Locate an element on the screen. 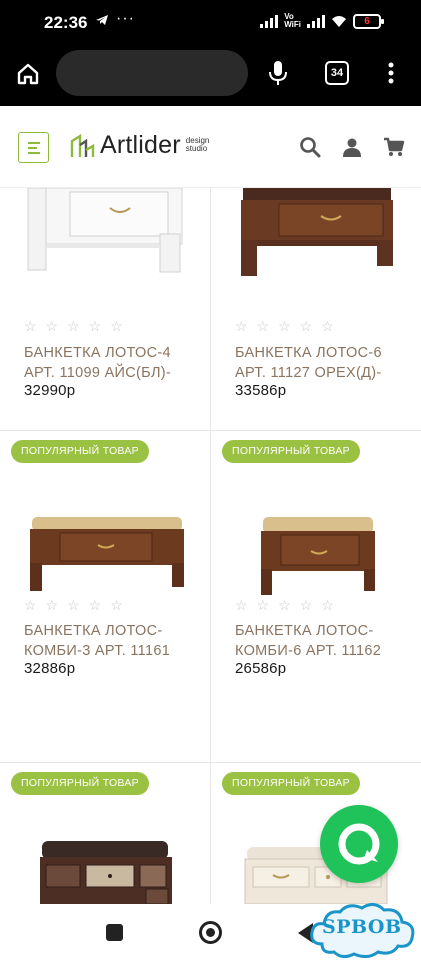 Image resolution: width=421 pixels, height=960 pixels. address-bar is located at coordinates (152, 73).